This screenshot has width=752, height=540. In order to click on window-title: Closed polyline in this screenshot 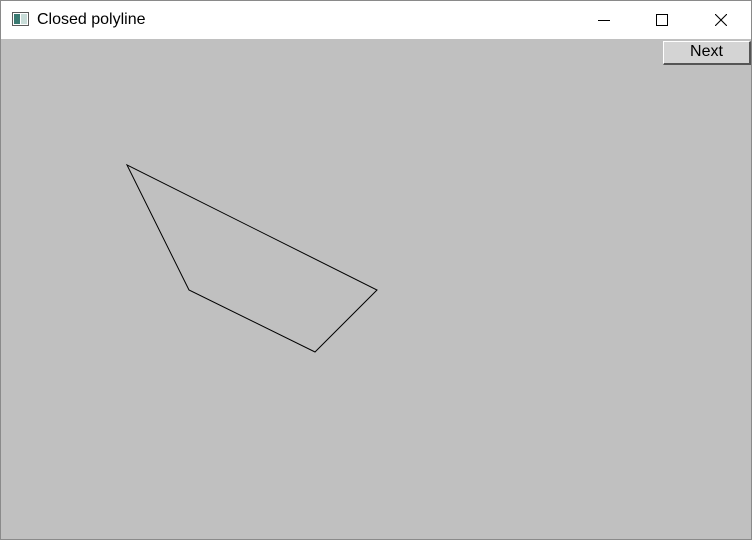, I will do `click(91, 19)`.